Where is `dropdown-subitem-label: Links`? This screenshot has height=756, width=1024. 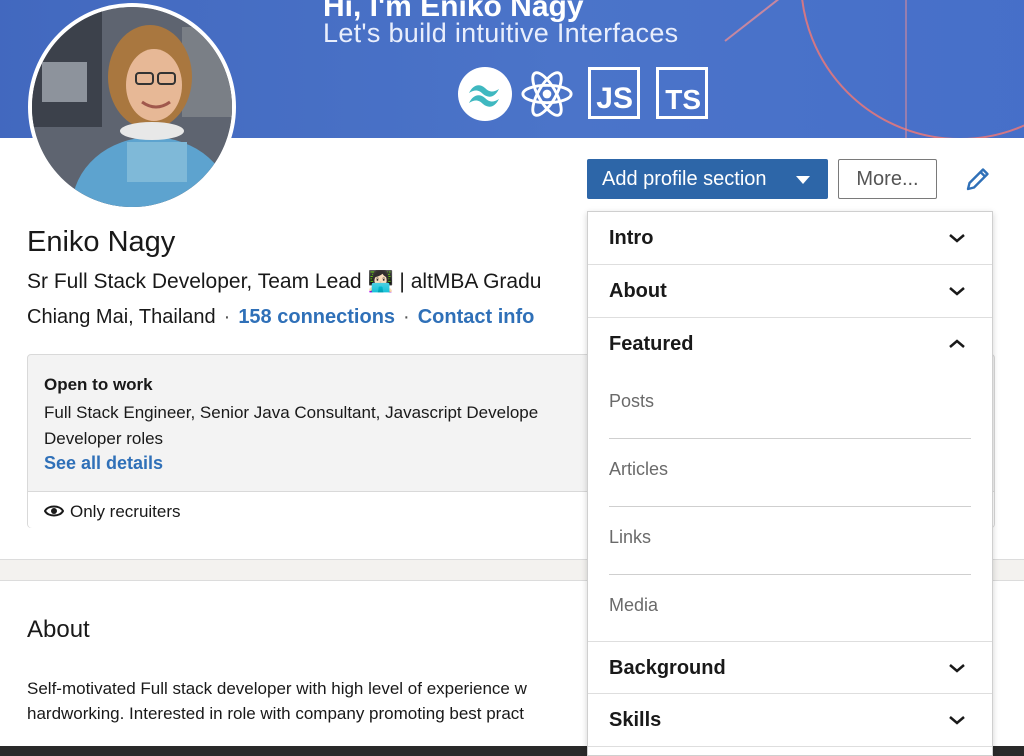 dropdown-subitem-label: Links is located at coordinates (630, 537).